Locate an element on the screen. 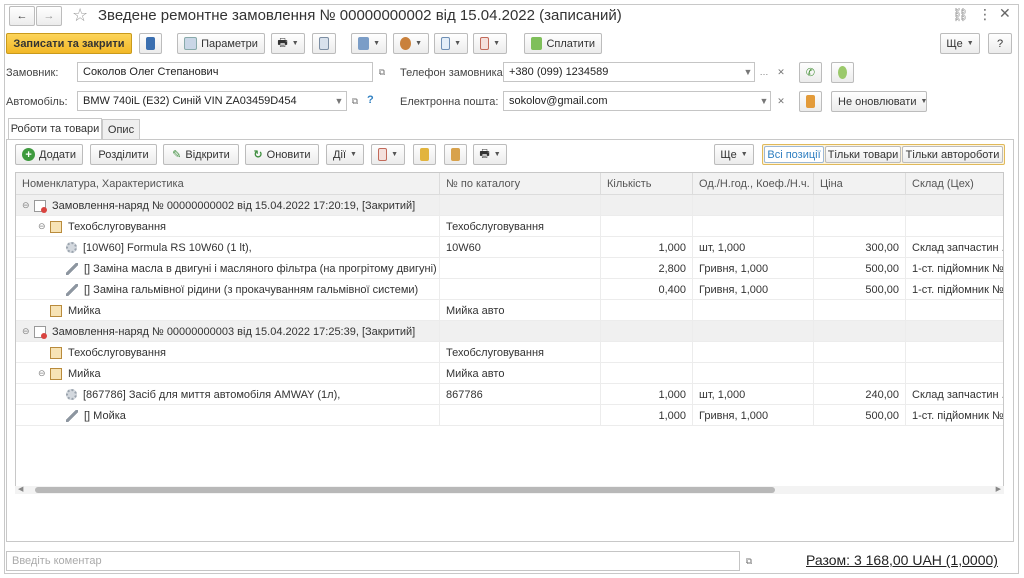 Image resolution: width=1024 pixels, height=578 pixels. scrollbar-thumb is located at coordinates (405, 490).